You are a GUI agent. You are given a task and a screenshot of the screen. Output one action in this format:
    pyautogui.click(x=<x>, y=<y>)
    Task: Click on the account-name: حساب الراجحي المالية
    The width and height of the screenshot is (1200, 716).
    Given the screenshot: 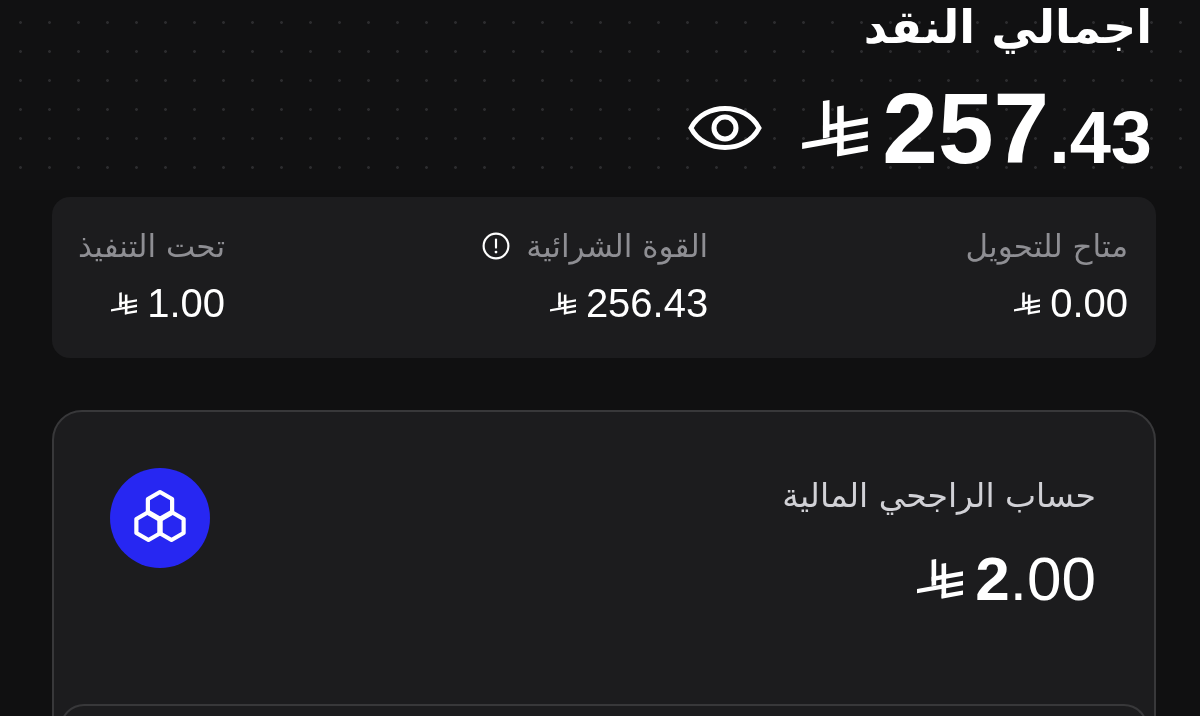 What is the action you would take?
    pyautogui.click(x=939, y=496)
    